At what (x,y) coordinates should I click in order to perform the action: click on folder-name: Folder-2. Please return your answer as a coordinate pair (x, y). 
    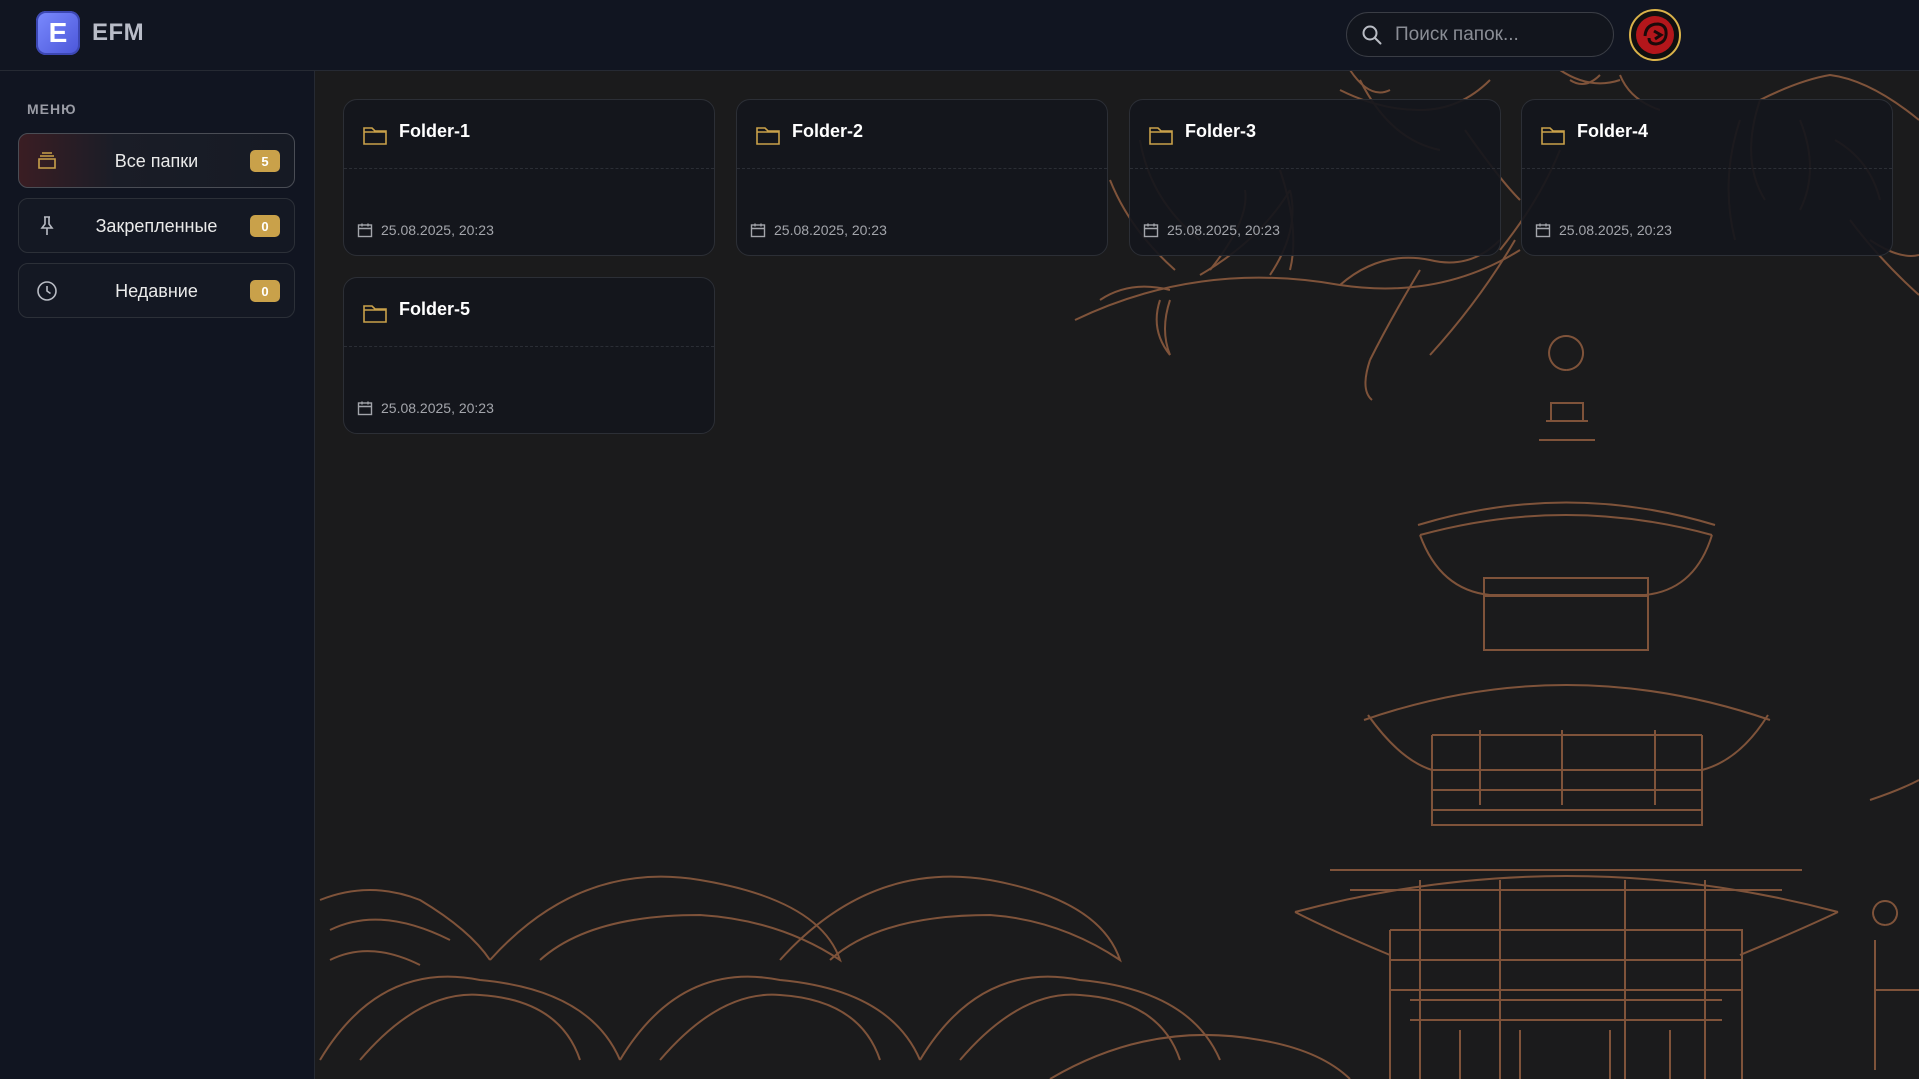
    Looking at the image, I should click on (828, 131).